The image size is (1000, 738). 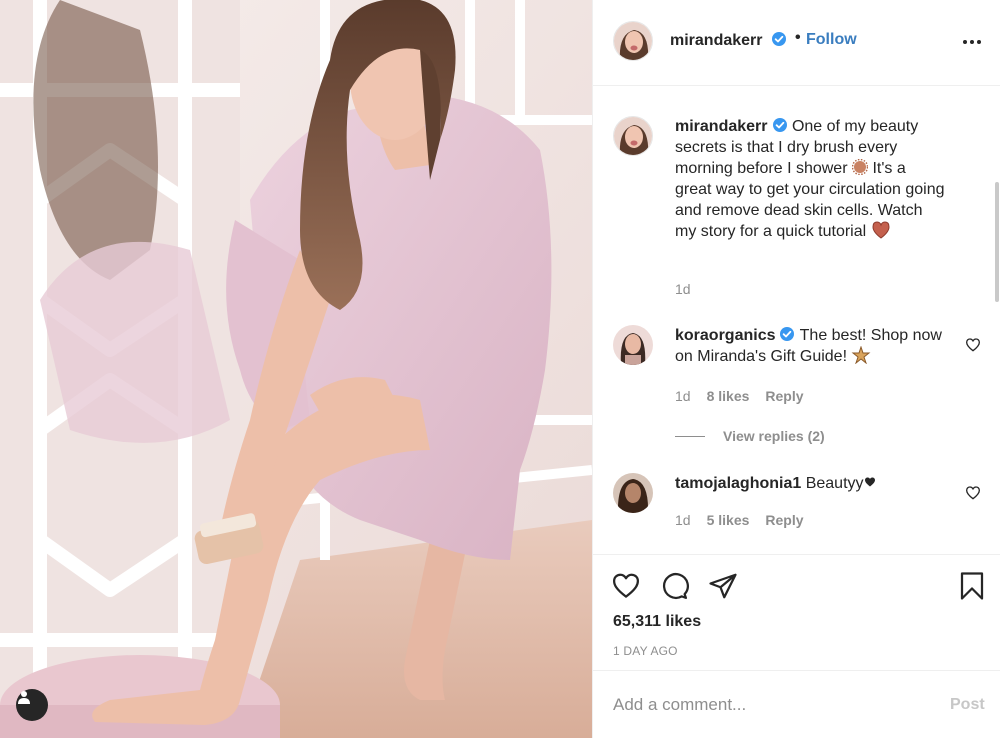 What do you see at coordinates (716, 40) in the screenshot?
I see `author-username-text: mirandakerr` at bounding box center [716, 40].